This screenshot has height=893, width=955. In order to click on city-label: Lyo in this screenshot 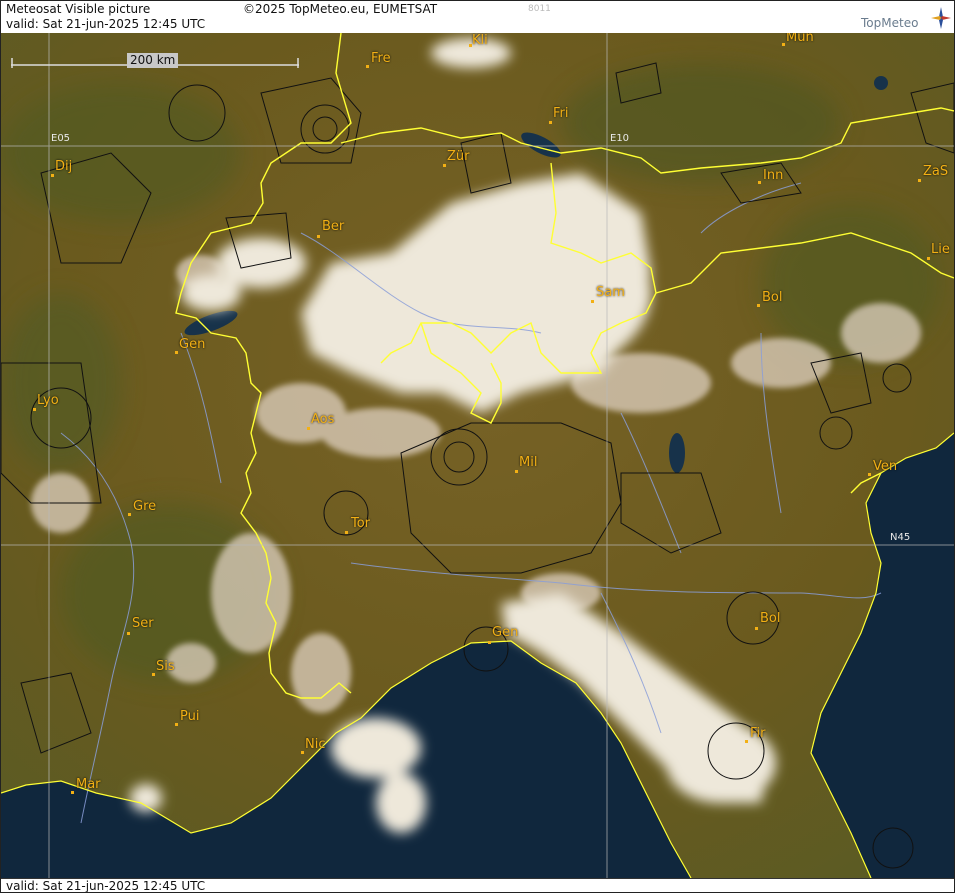, I will do `click(48, 400)`.